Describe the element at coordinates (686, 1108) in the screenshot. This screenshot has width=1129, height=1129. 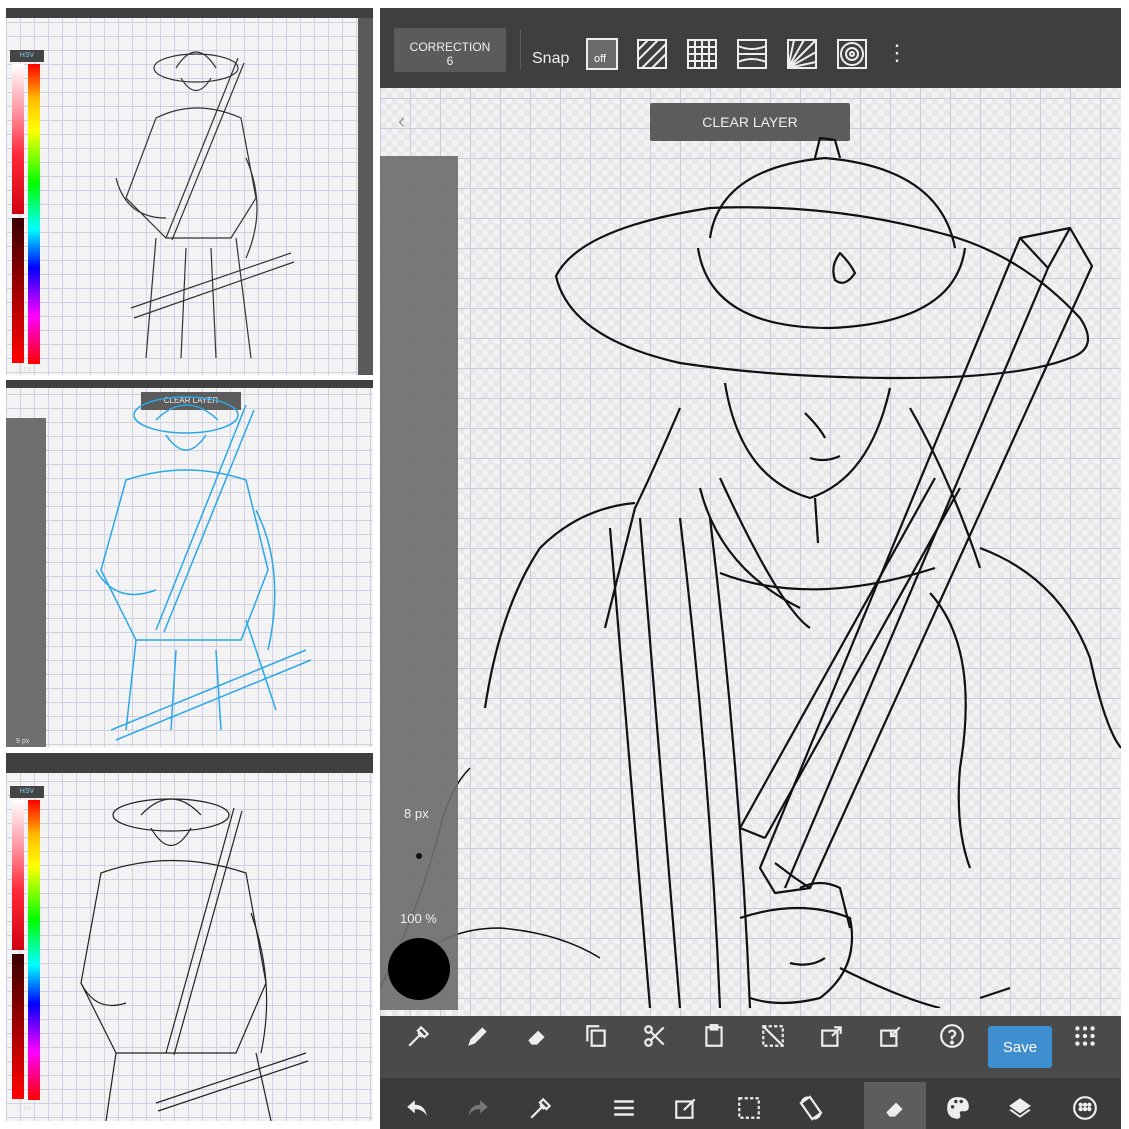
I see `edit-icon` at that location.